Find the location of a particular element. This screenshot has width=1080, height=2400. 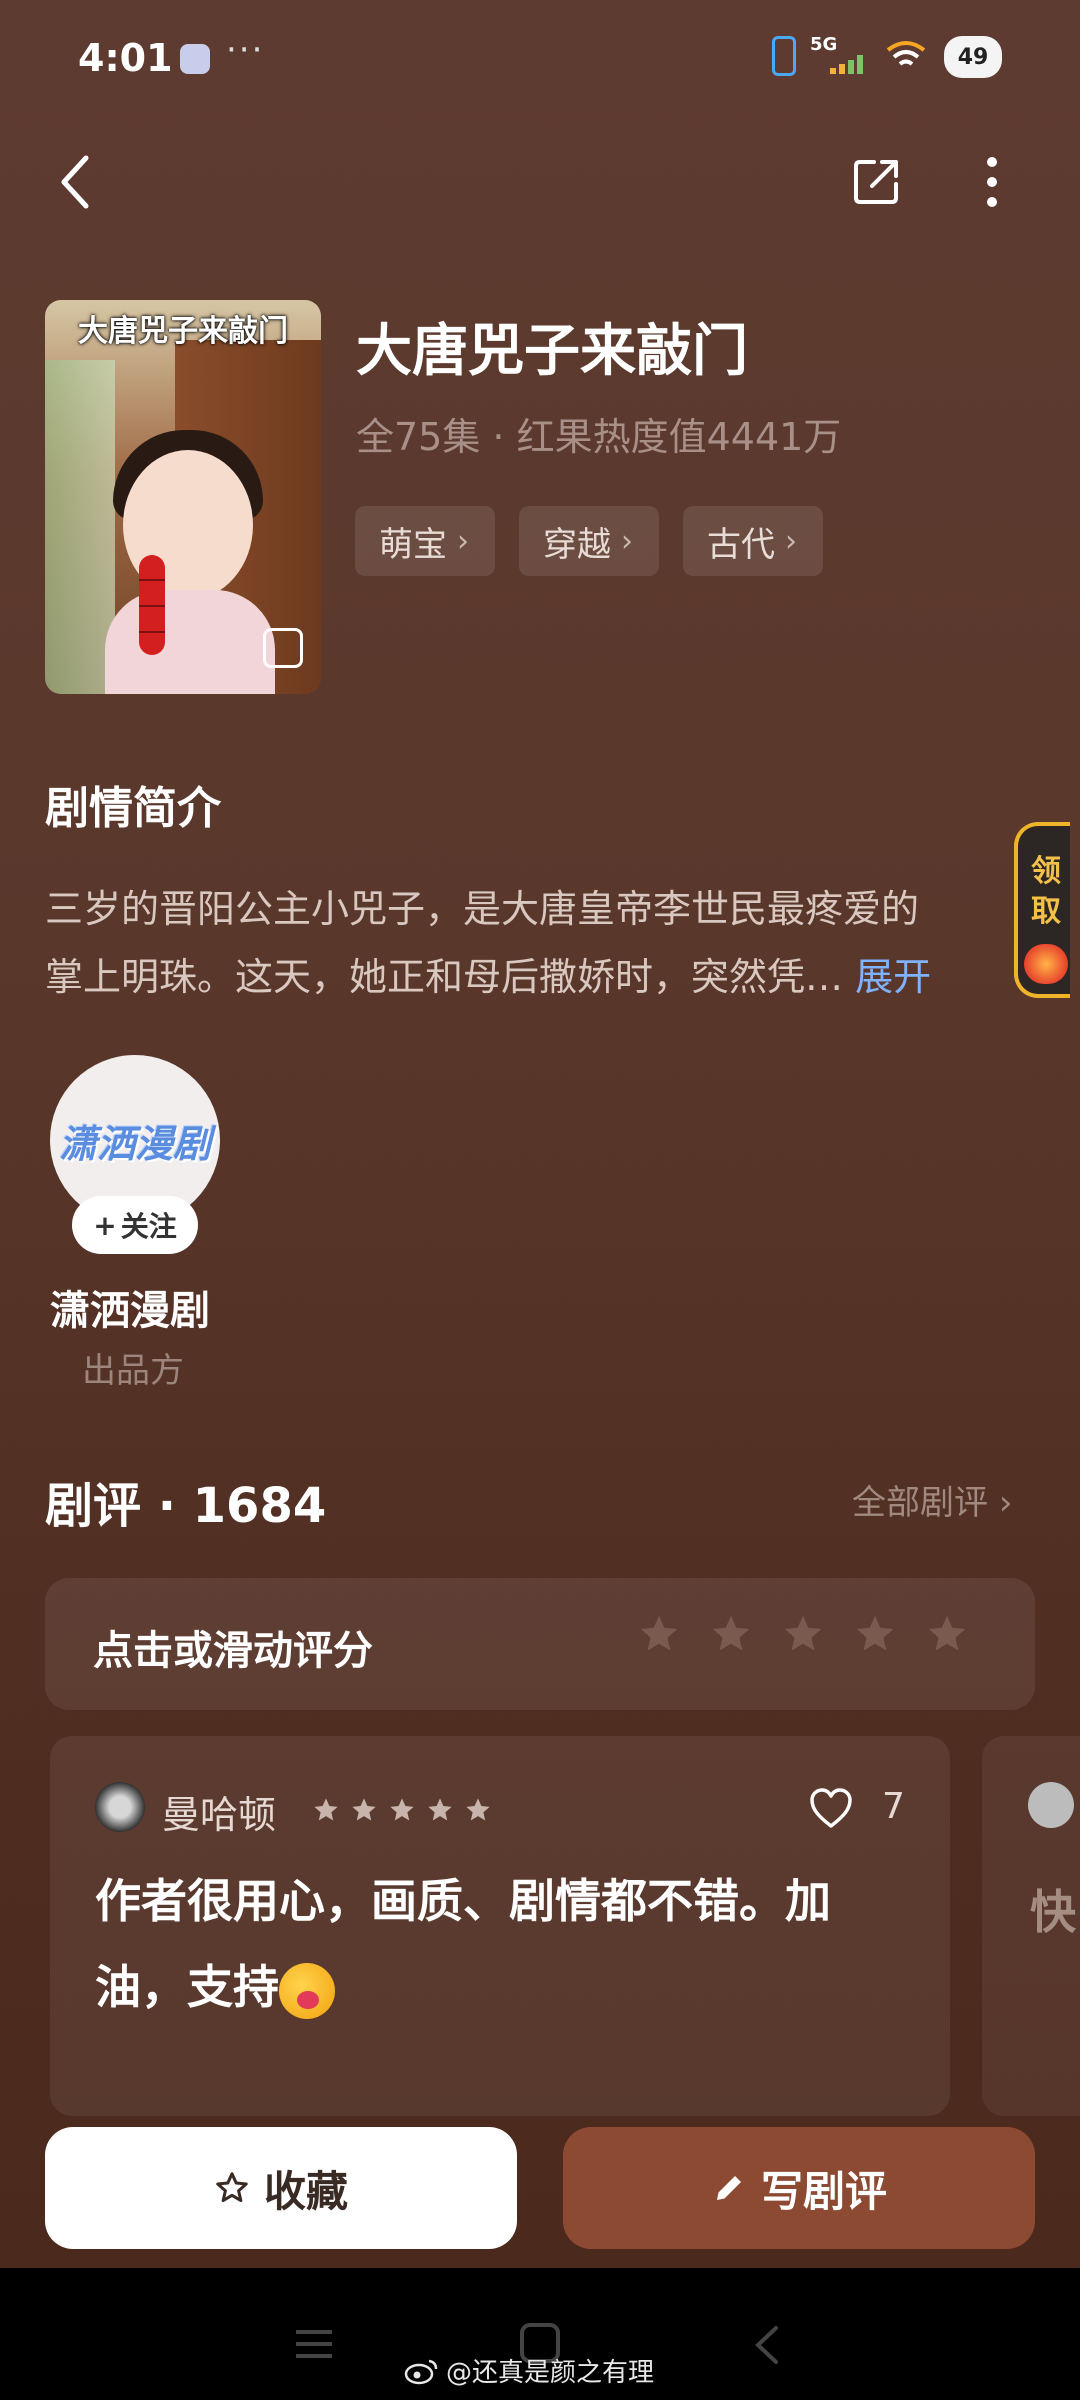

all-reviews-label: 全部剧评 is located at coordinates (920, 1503).